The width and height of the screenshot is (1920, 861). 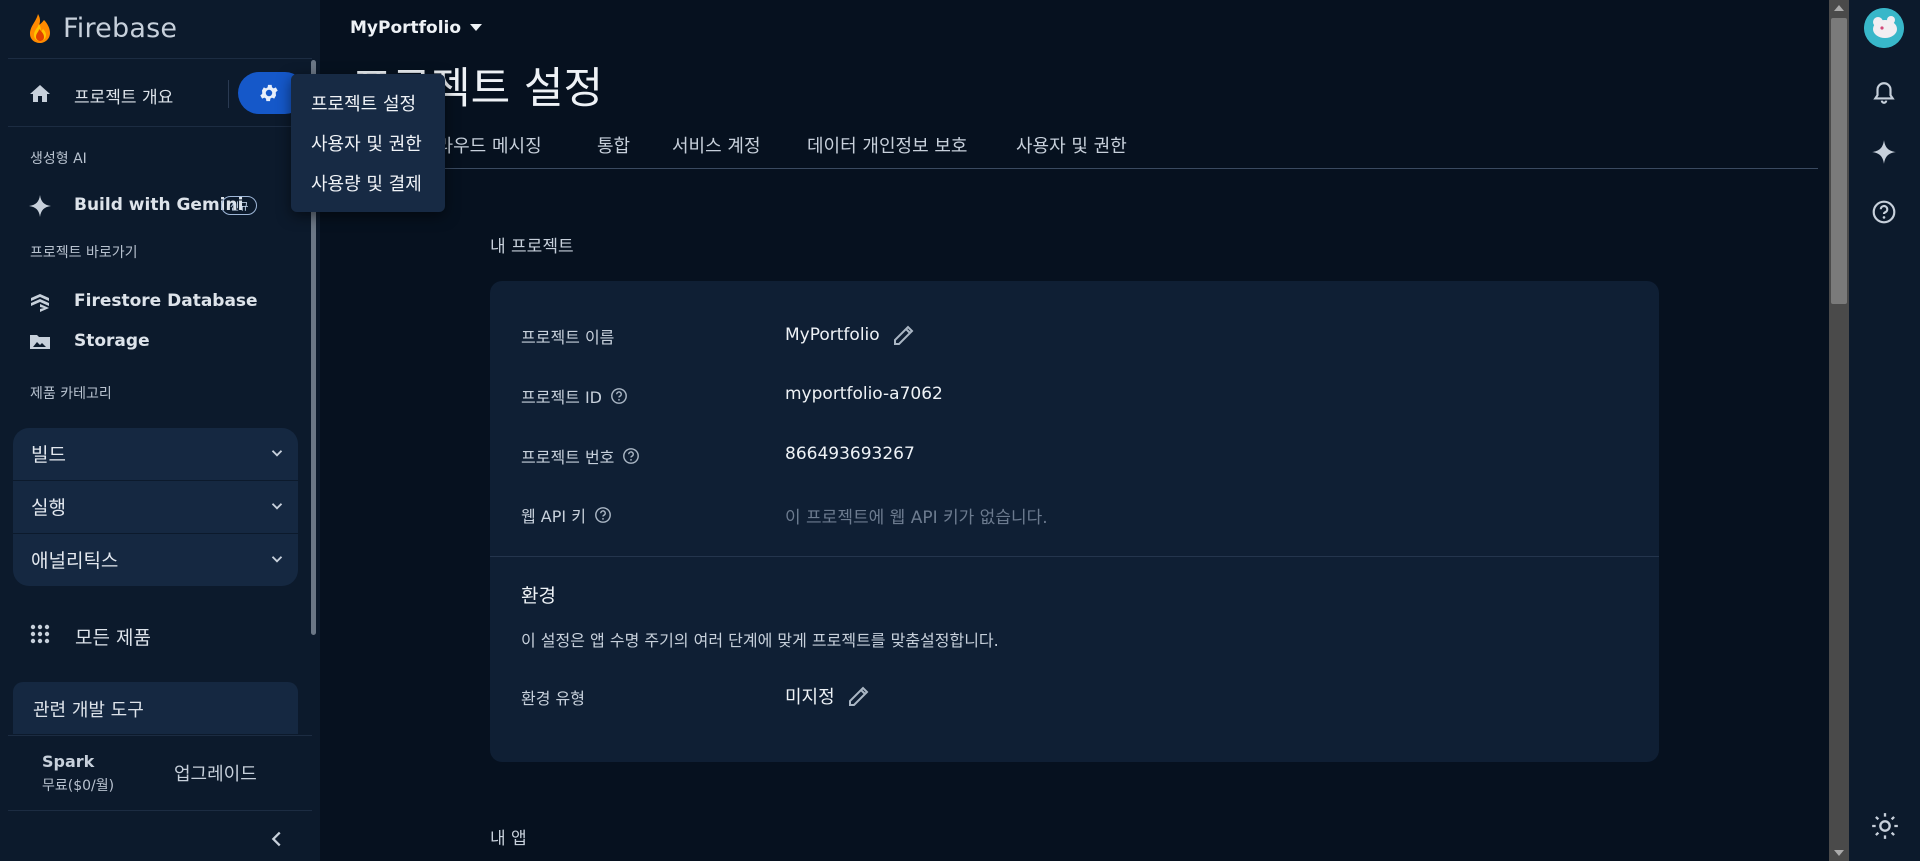 What do you see at coordinates (155, 341) in the screenshot?
I see `sidebar-item-storage: Storage` at bounding box center [155, 341].